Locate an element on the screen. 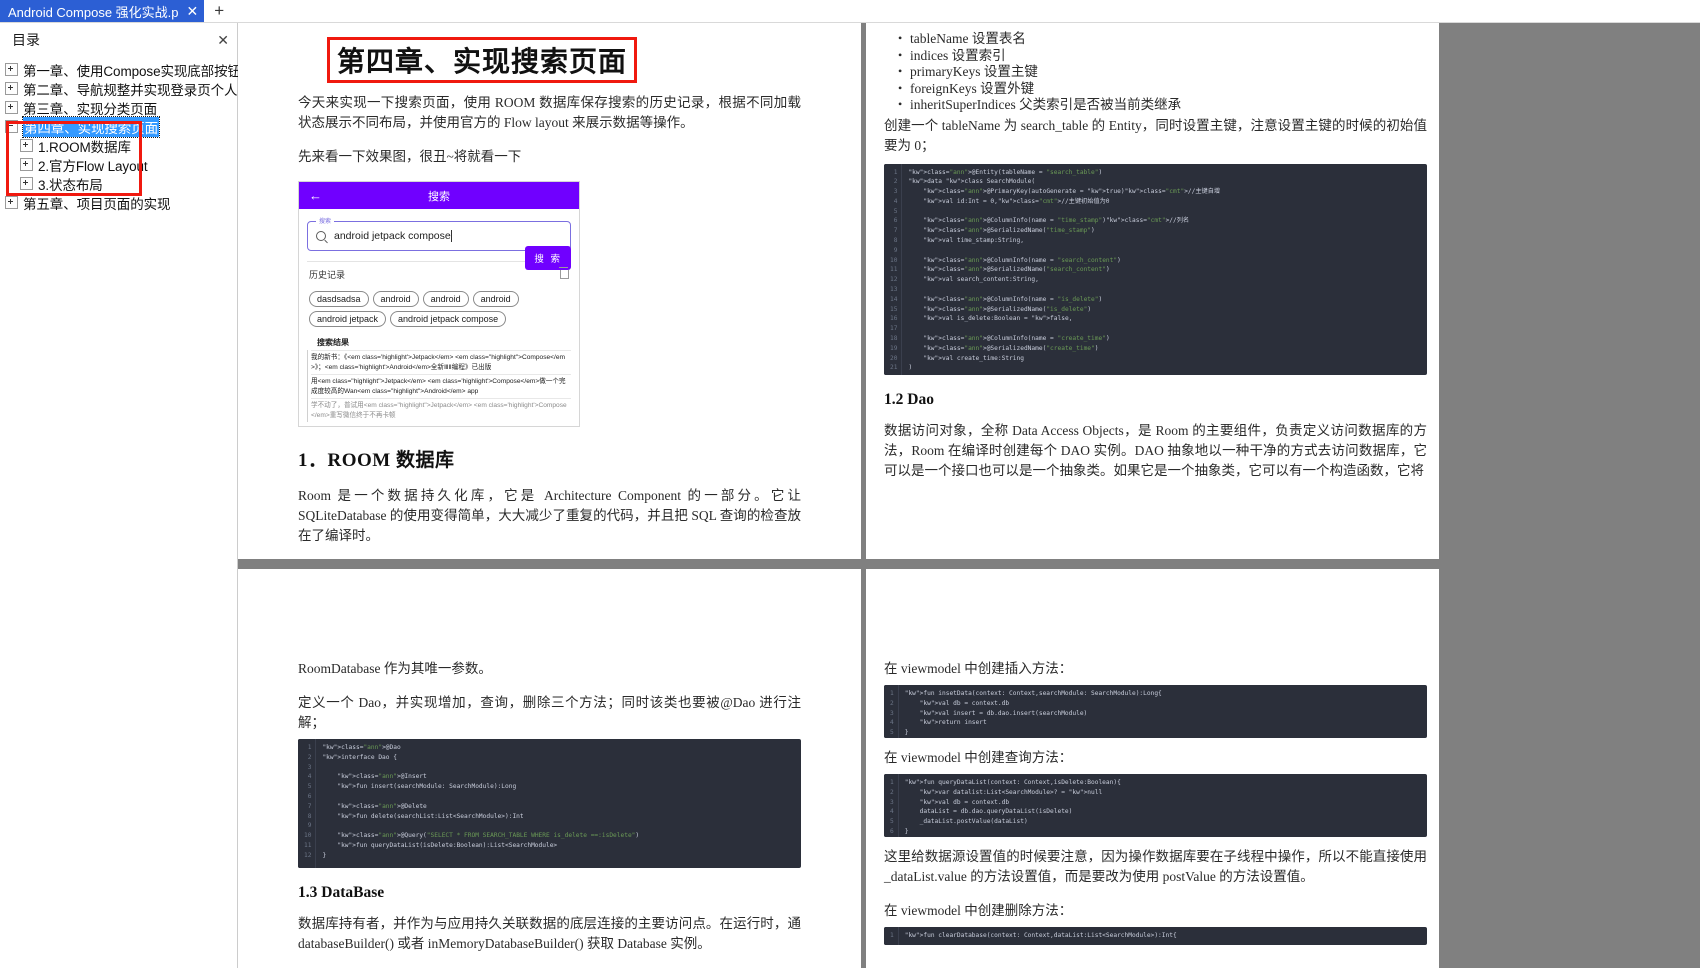  outline-item-chapter-3: 第三章、实现分类页面 is located at coordinates (118, 107).